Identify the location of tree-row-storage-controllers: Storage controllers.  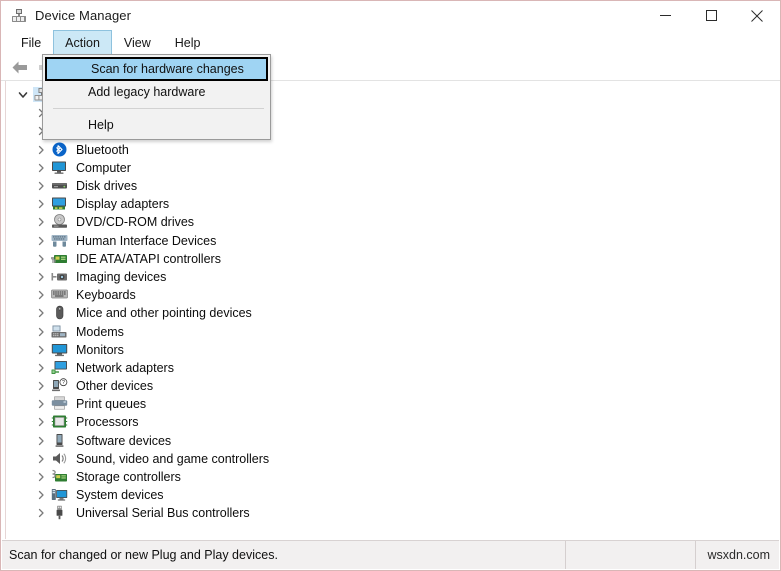
(393, 477).